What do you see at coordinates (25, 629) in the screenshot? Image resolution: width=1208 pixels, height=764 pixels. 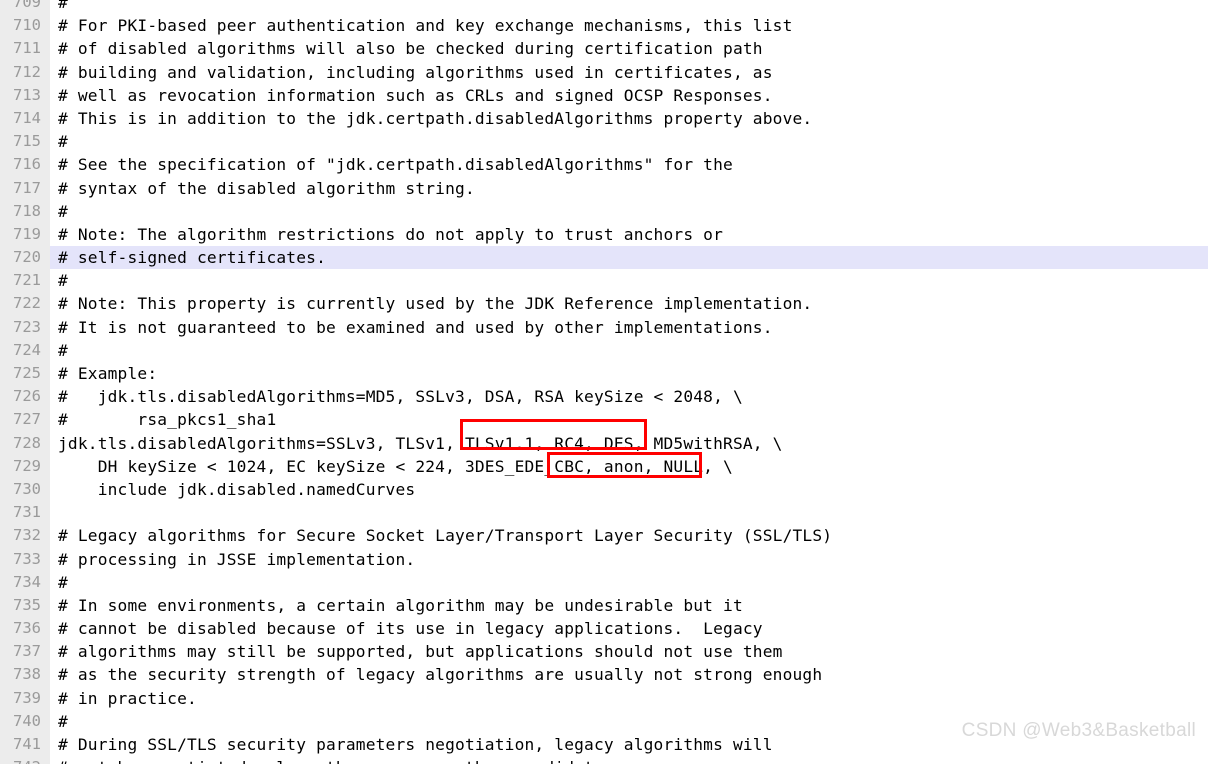 I see `line-number: 736` at bounding box center [25, 629].